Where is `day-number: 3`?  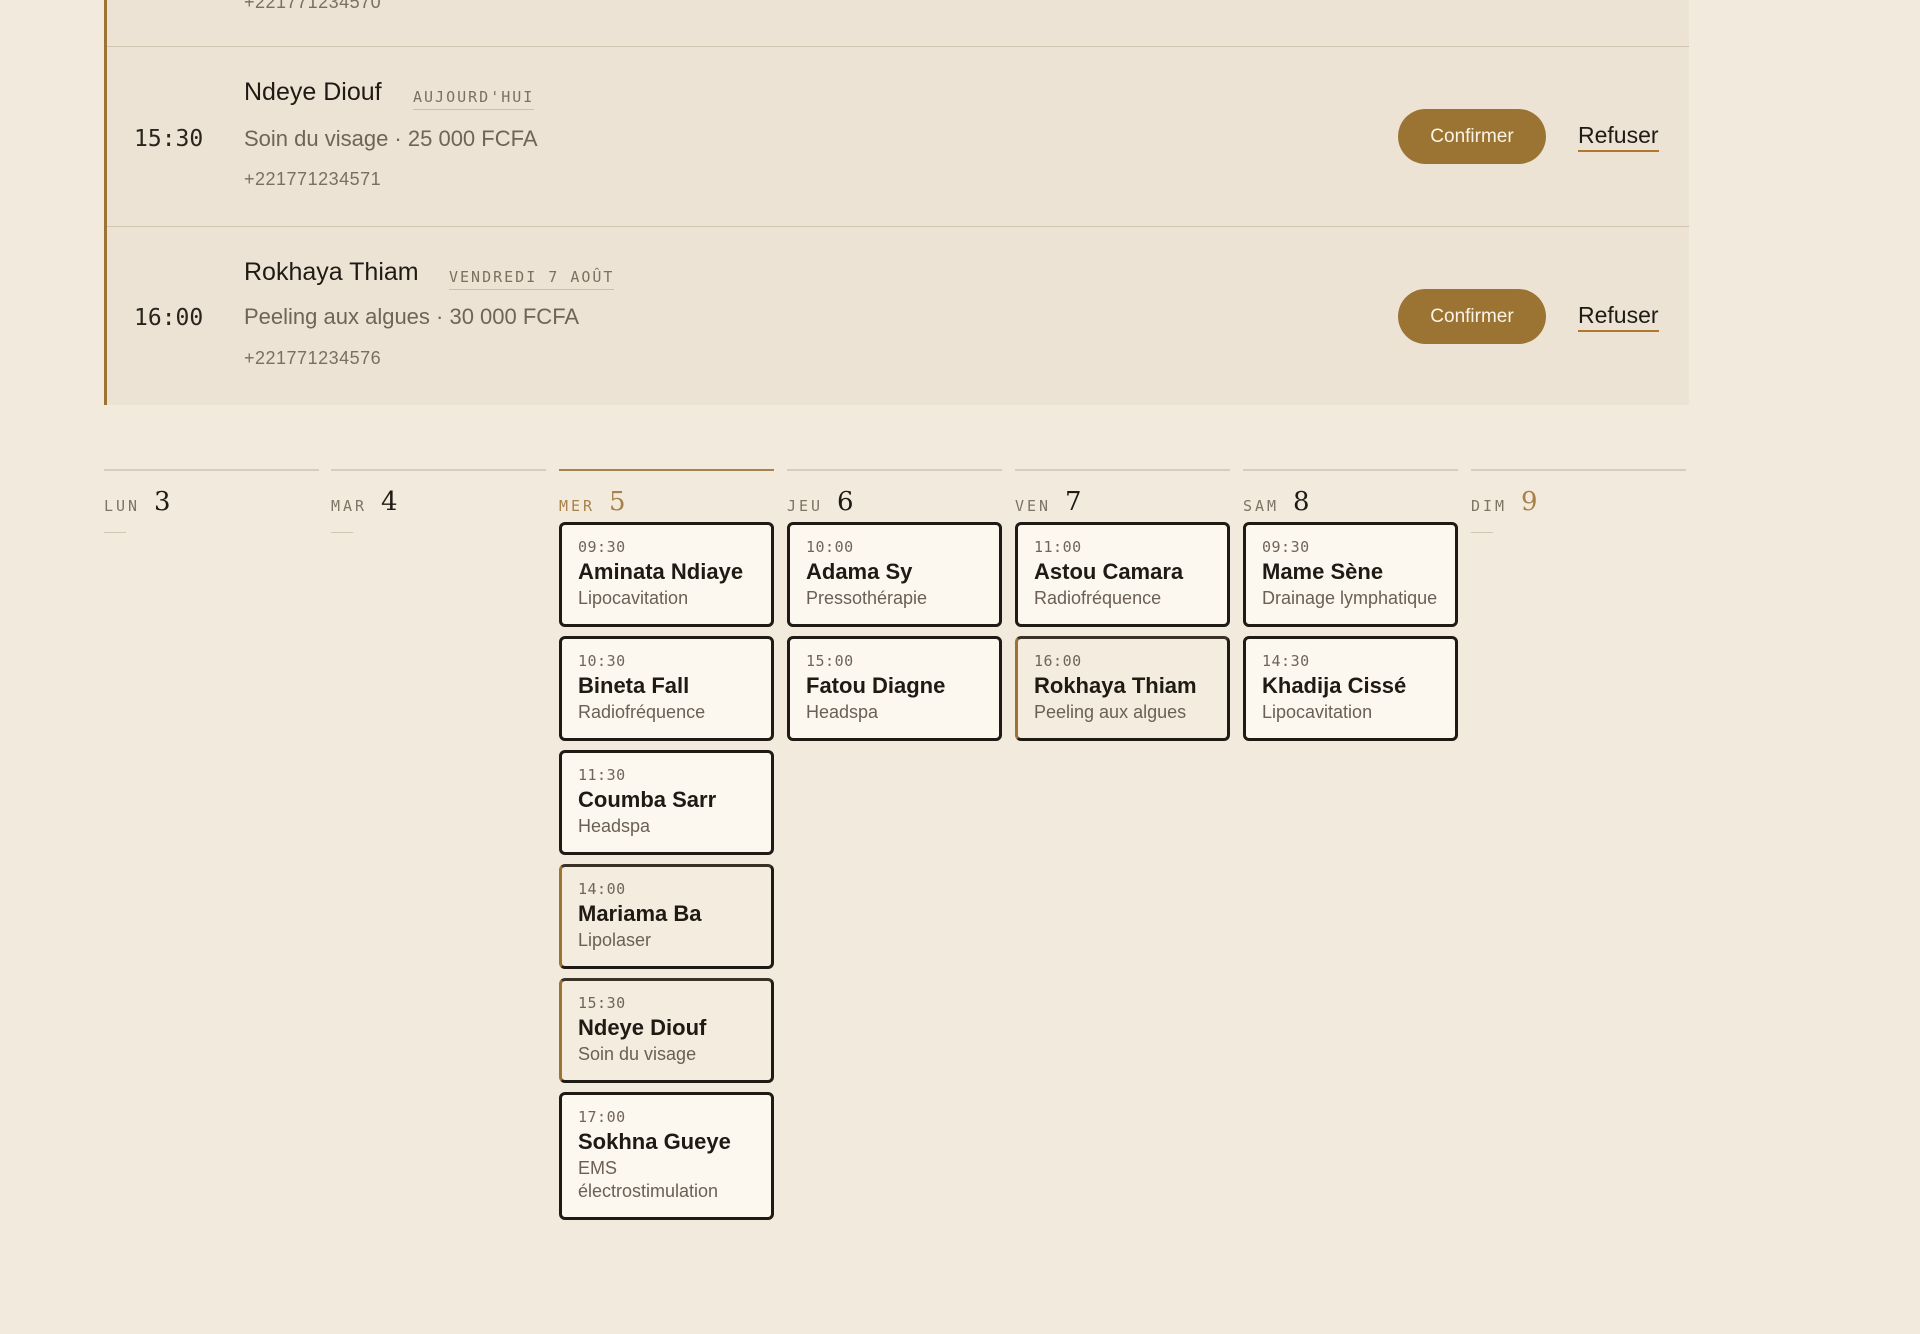 day-number: 3 is located at coordinates (162, 502).